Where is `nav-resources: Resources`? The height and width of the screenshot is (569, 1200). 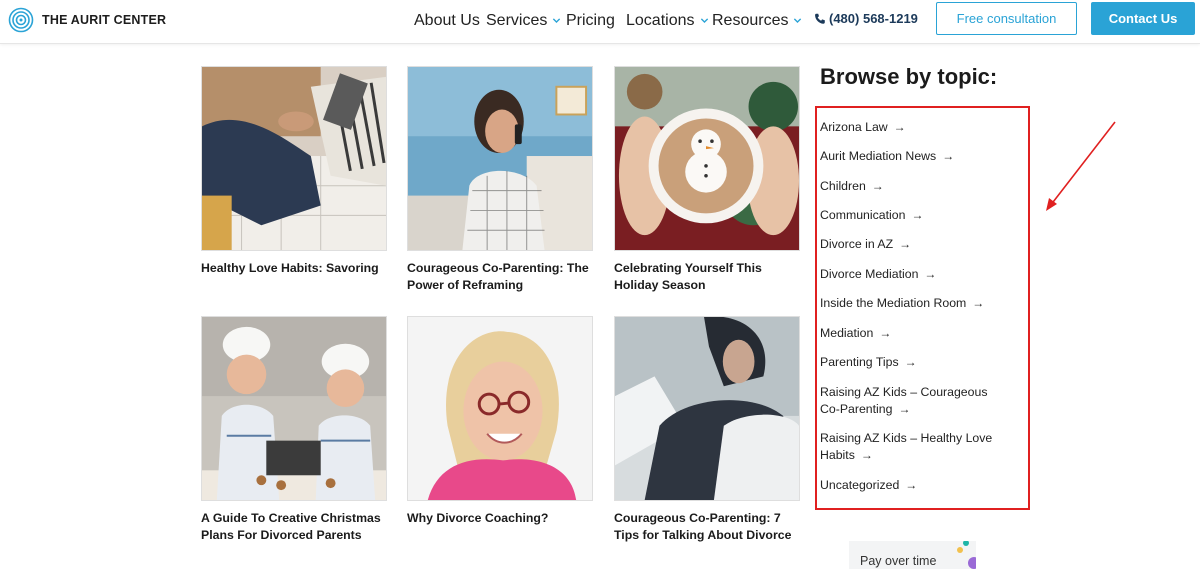
nav-resources: Resources is located at coordinates (757, 21).